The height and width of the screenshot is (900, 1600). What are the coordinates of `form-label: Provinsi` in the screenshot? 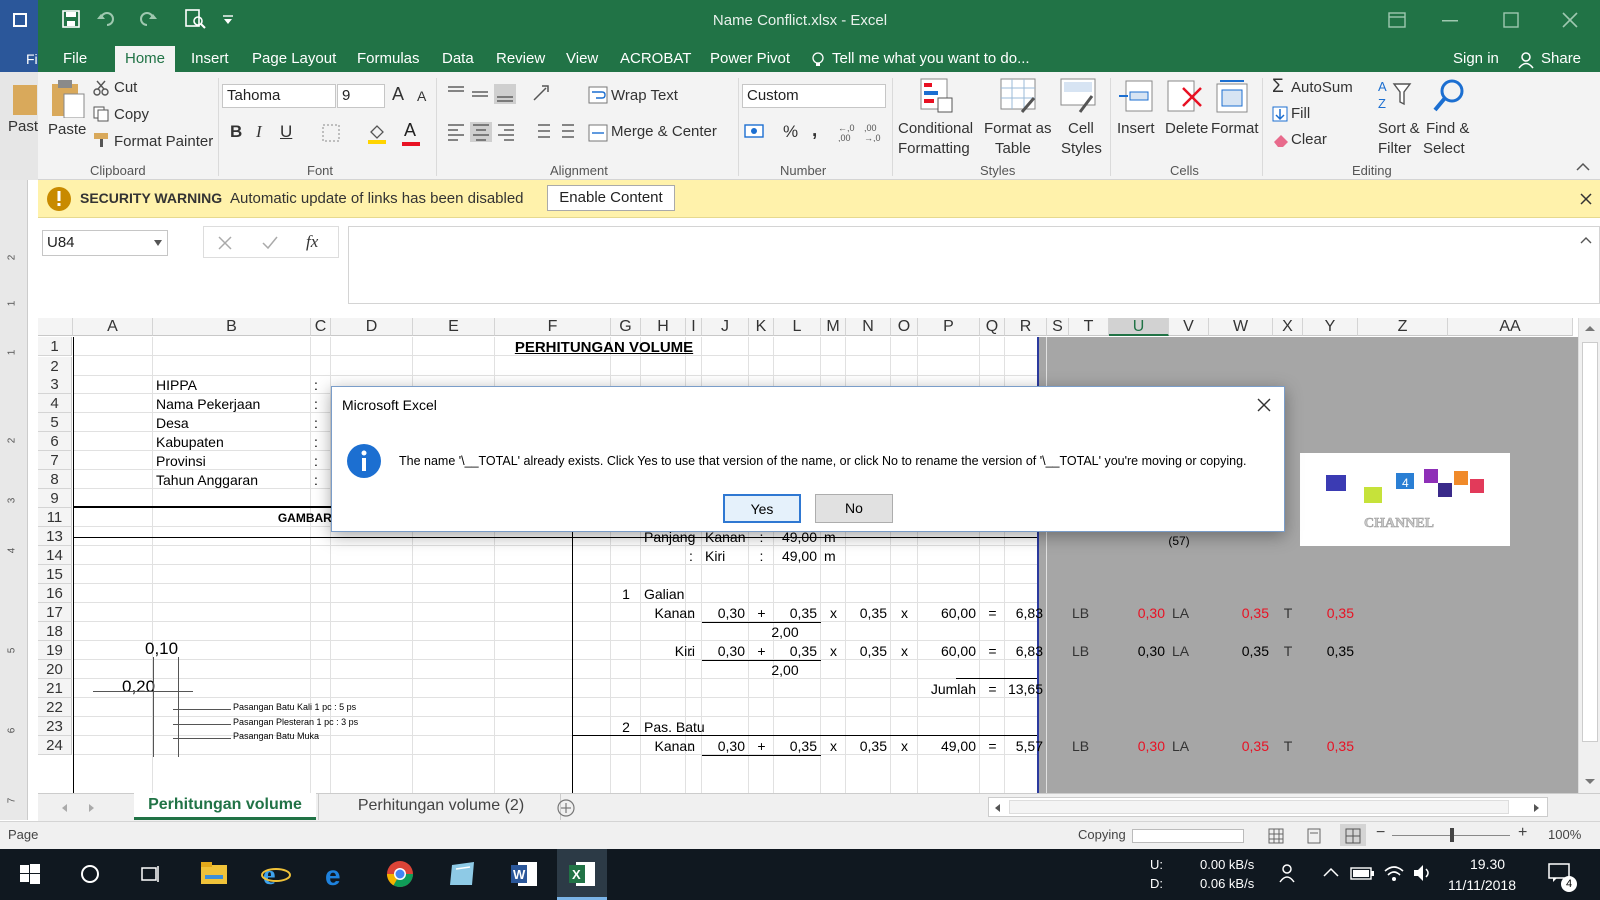 It's located at (181, 461).